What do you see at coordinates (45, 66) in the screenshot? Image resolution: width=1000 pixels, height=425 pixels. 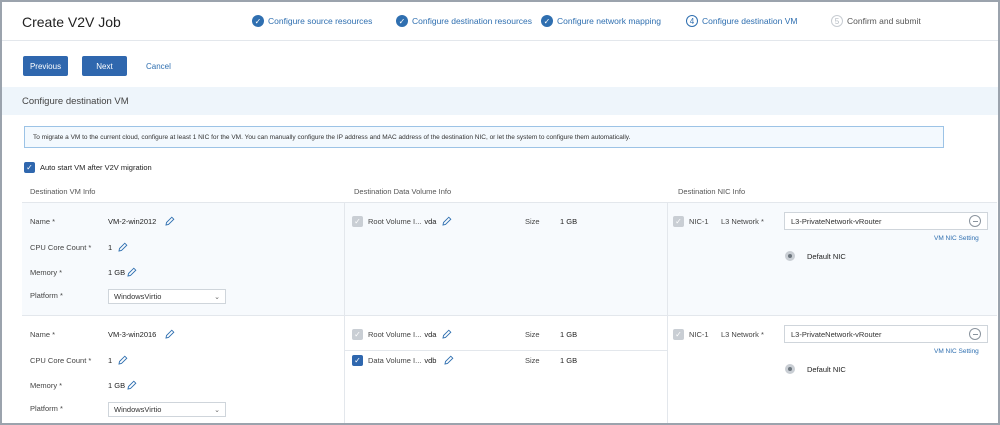 I see `previous-button: Previous` at bounding box center [45, 66].